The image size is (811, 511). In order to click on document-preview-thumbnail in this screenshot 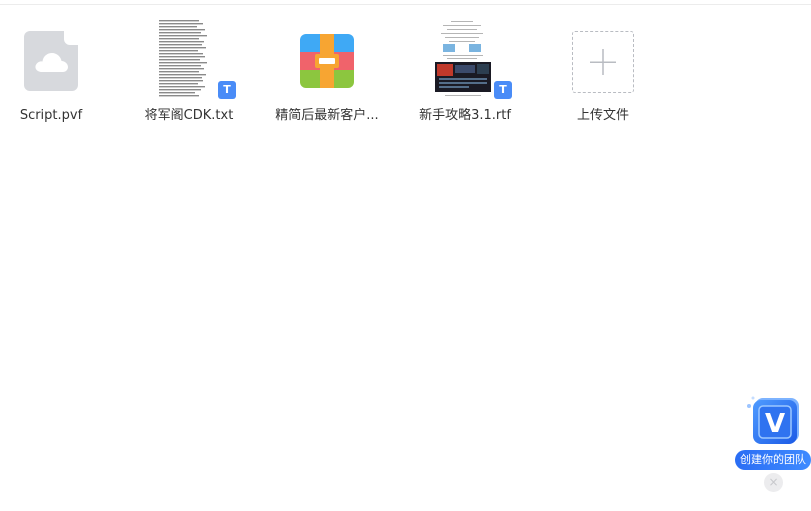, I will do `click(463, 59)`.